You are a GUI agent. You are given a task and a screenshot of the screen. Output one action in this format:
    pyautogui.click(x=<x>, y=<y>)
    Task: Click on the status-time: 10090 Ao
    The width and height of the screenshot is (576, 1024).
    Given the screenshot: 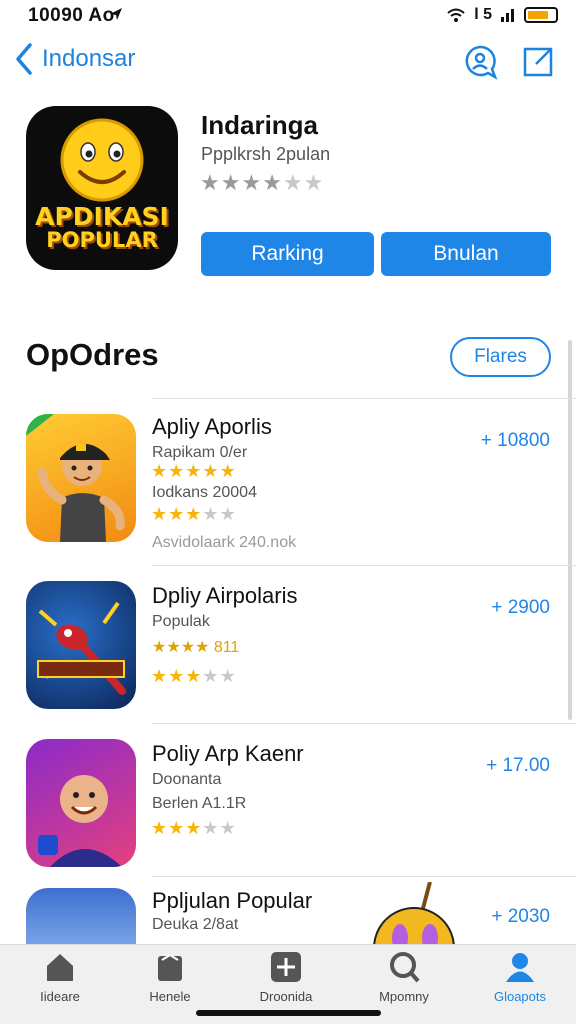 What is the action you would take?
    pyautogui.click(x=71, y=15)
    